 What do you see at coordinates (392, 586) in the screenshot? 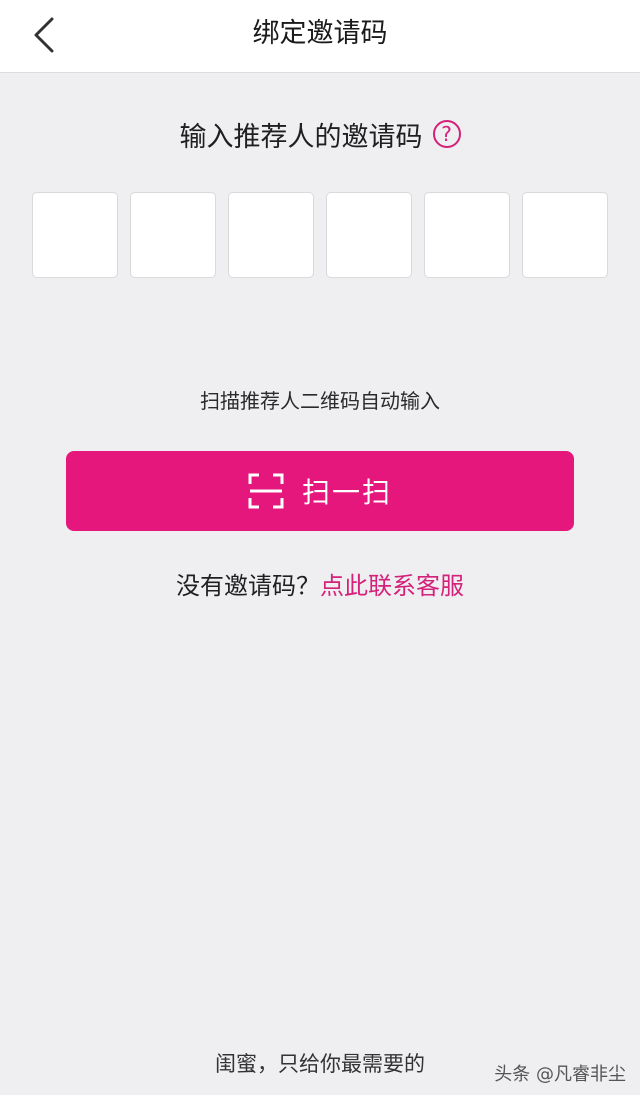
I see `contact-support-link: 点此联系客服` at bounding box center [392, 586].